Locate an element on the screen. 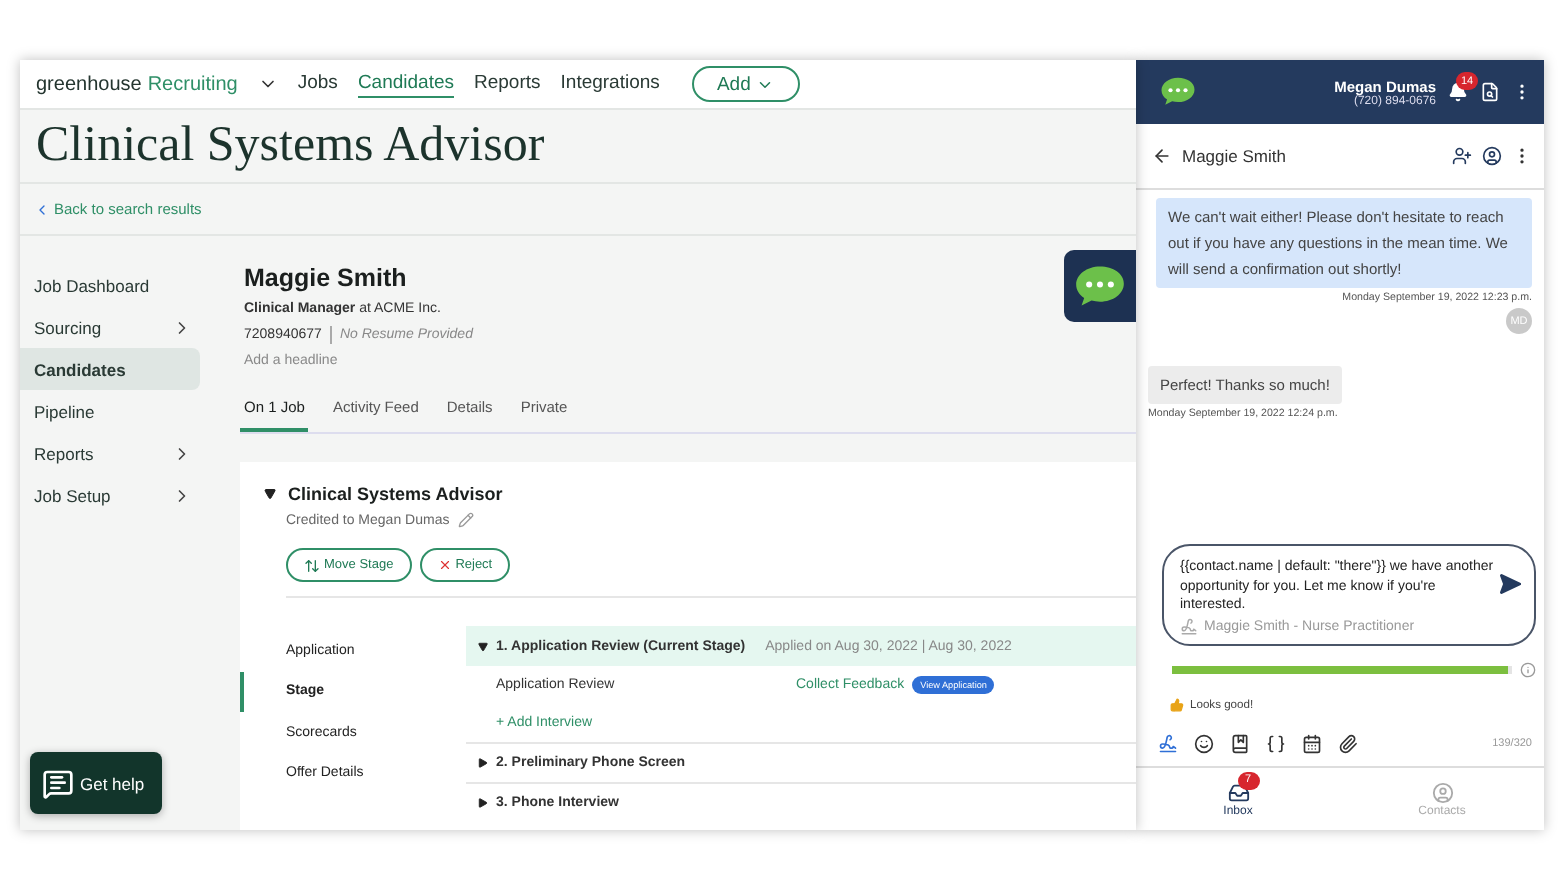 This screenshot has height=878, width=1560. message-icon is located at coordinates (58, 783).